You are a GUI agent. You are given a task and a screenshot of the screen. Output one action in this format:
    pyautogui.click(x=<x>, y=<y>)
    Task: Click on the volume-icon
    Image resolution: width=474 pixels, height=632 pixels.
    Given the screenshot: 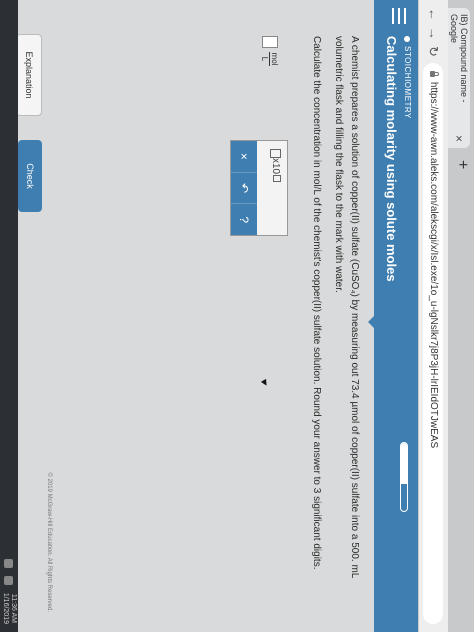 What is the action you would take?
    pyautogui.click(x=9, y=580)
    